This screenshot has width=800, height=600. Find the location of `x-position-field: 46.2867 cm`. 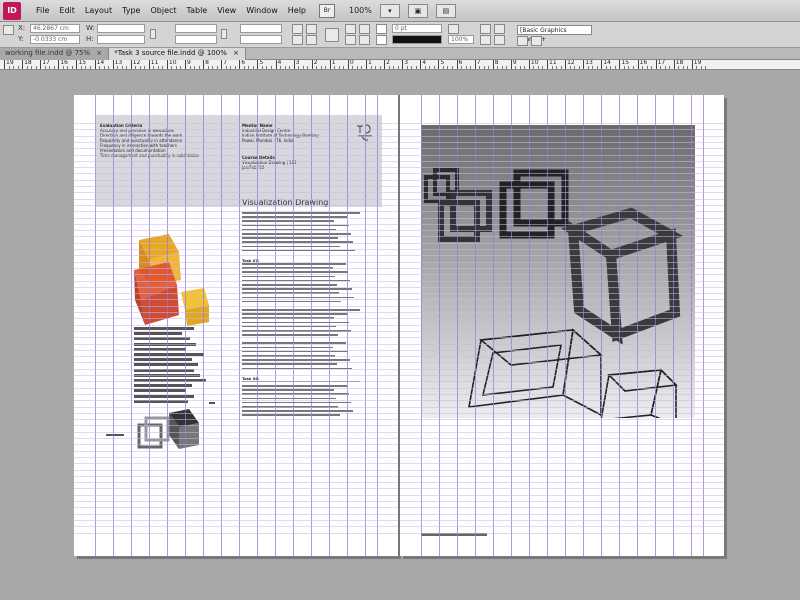

x-position-field: 46.2867 cm is located at coordinates (55, 28).